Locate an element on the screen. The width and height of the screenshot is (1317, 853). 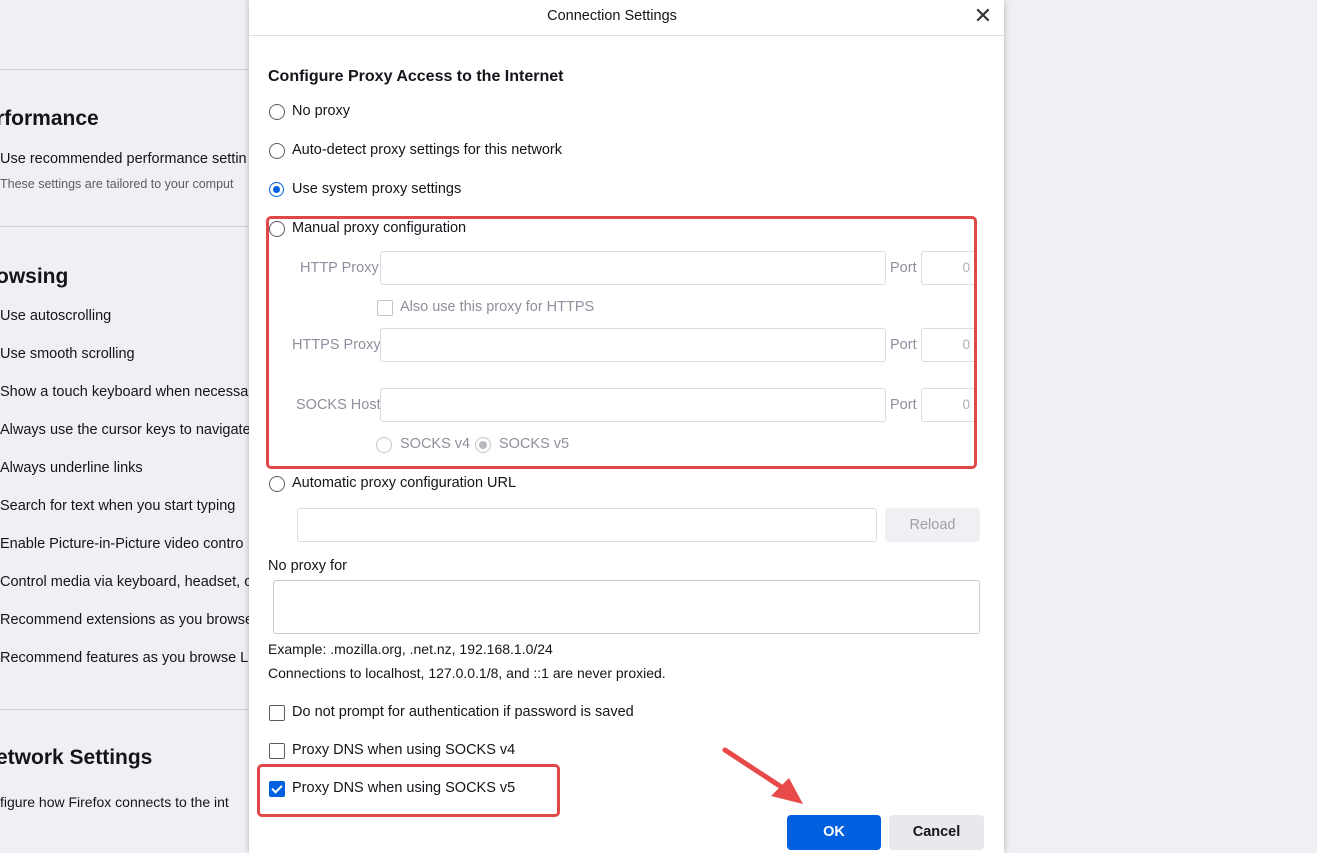
dialog-titlebar: Connection Settings ✕ is located at coordinates (626, 18).